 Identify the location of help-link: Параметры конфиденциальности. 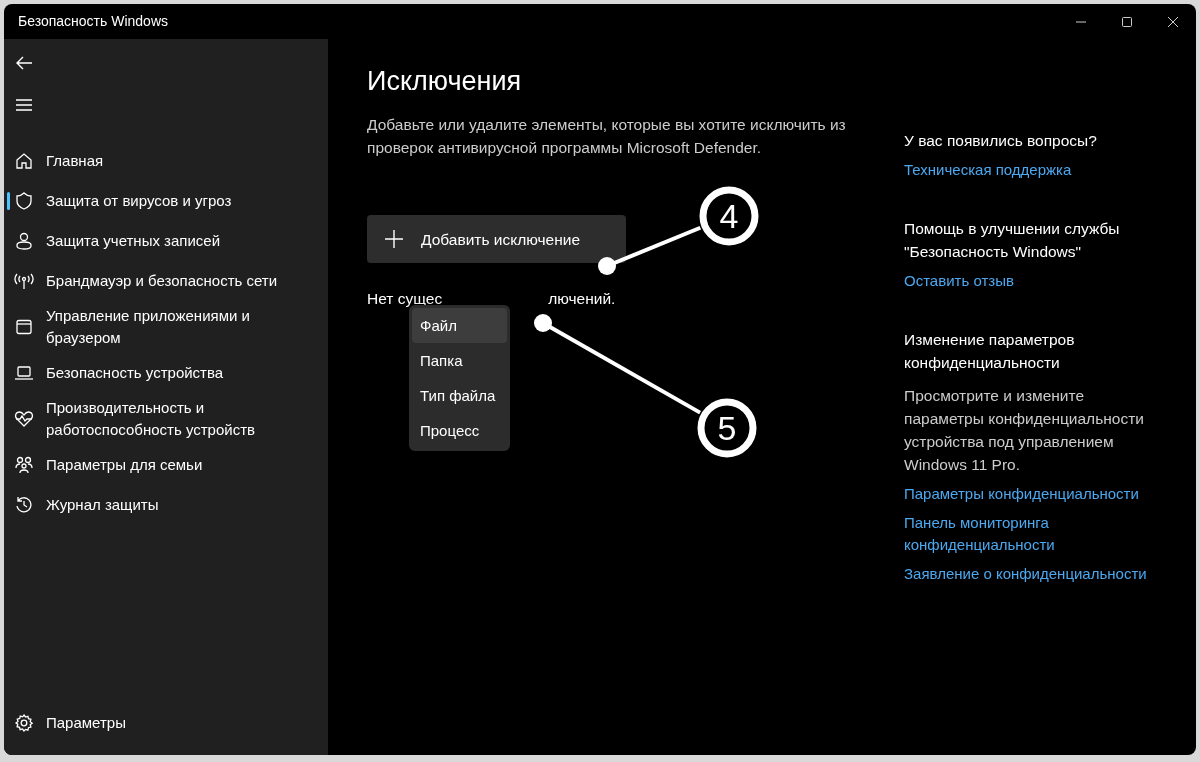
(1034, 494).